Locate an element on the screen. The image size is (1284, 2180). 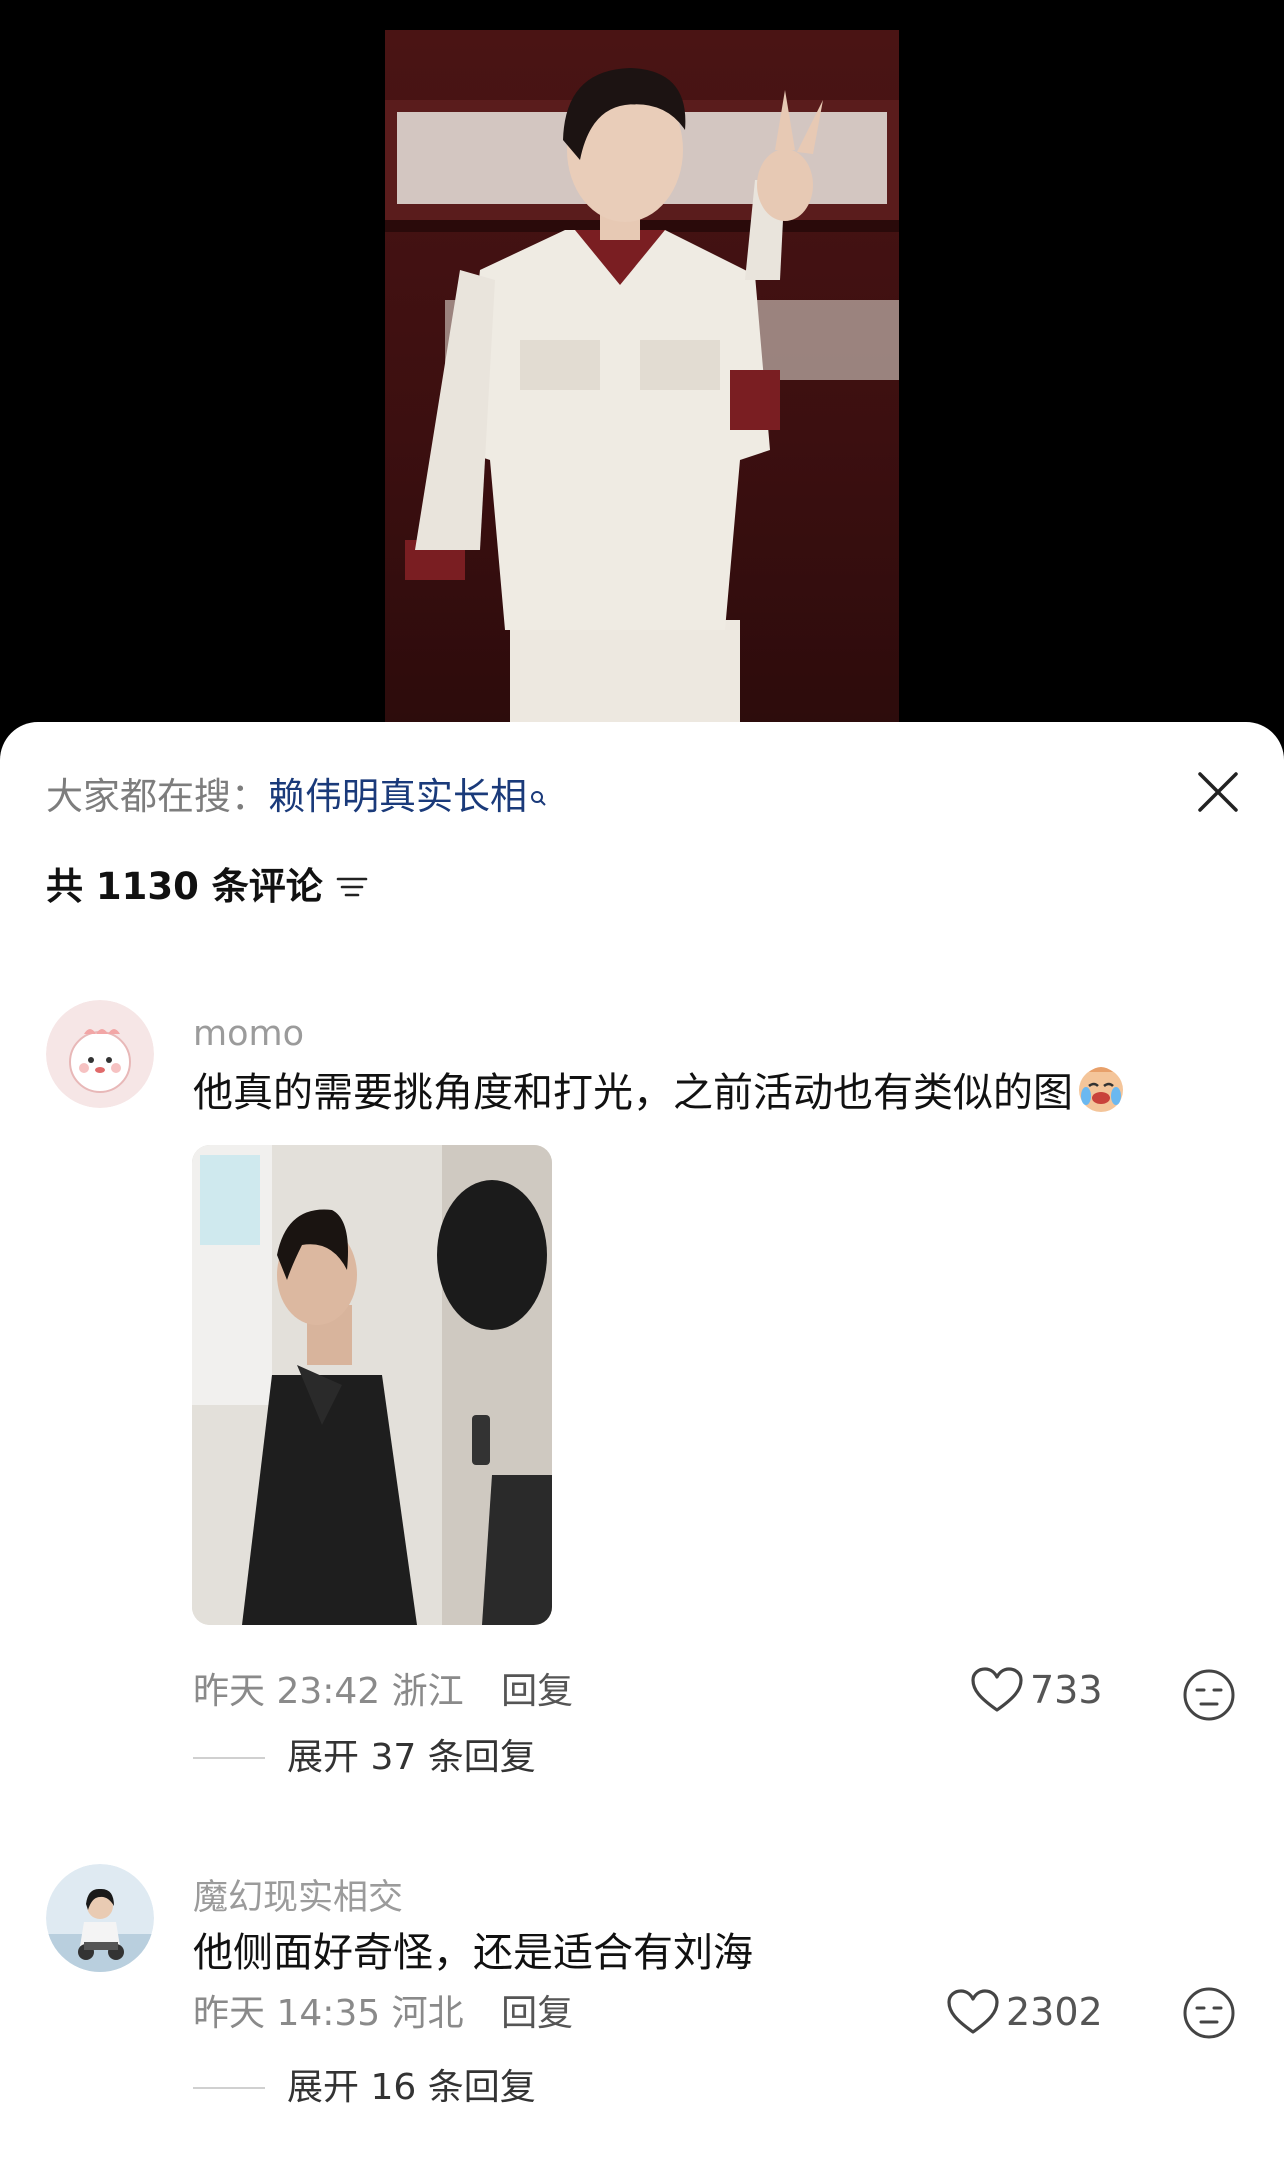
username: 魔幻现实相交 is located at coordinates (298, 1898).